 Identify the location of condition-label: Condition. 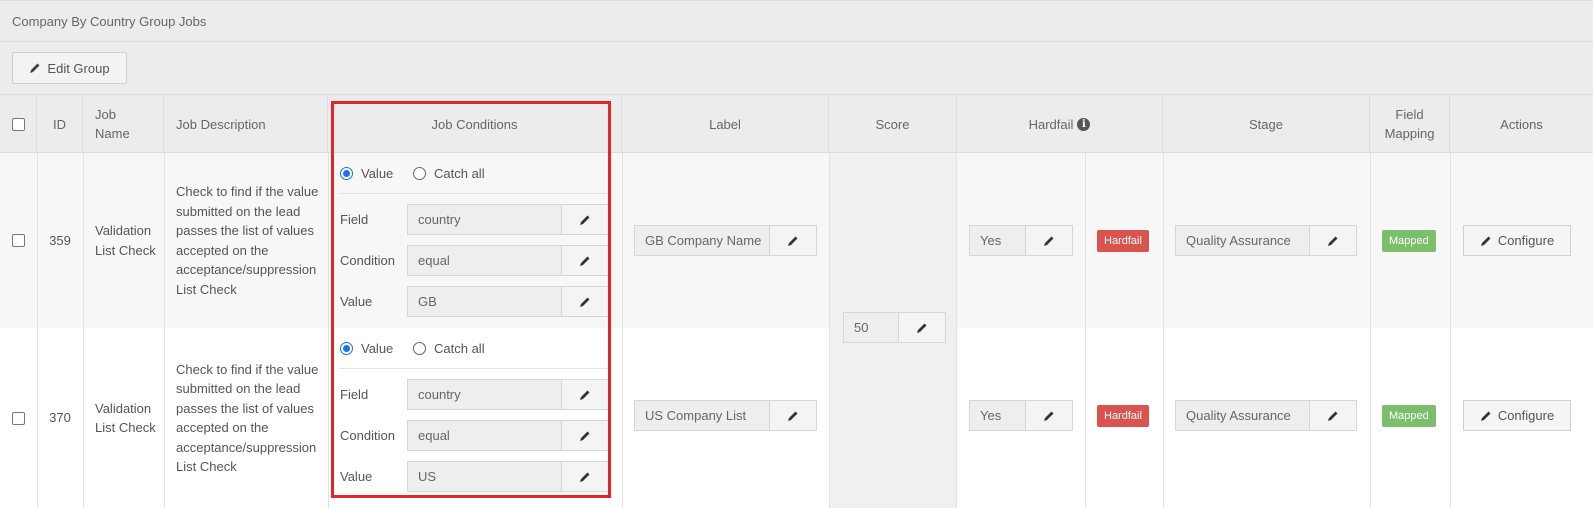
(367, 260).